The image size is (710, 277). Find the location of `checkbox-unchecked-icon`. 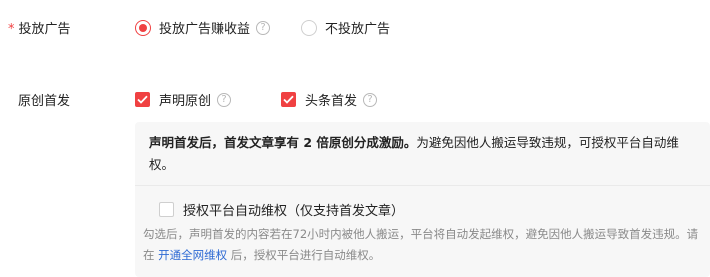

checkbox-unchecked-icon is located at coordinates (166, 209).